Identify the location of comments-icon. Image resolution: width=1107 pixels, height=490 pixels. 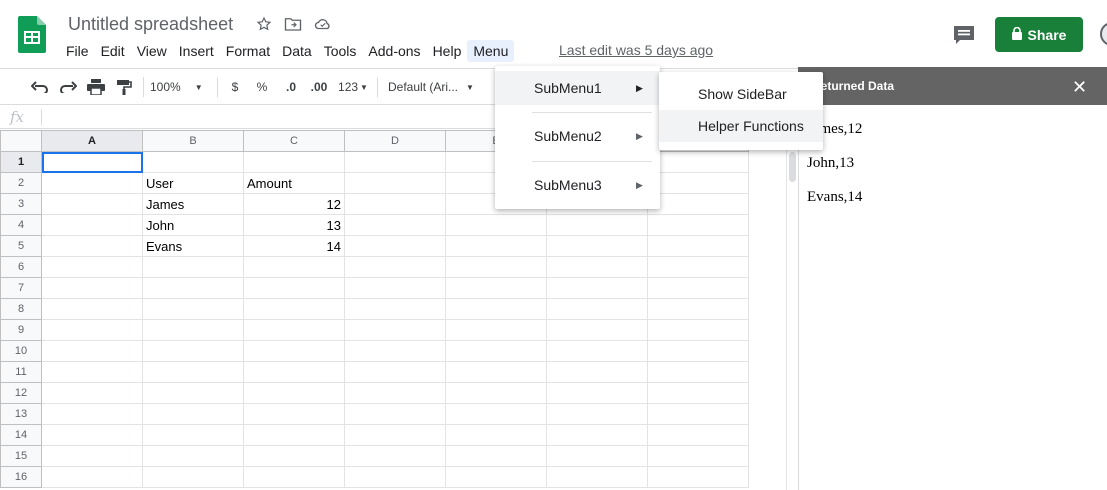
(964, 35).